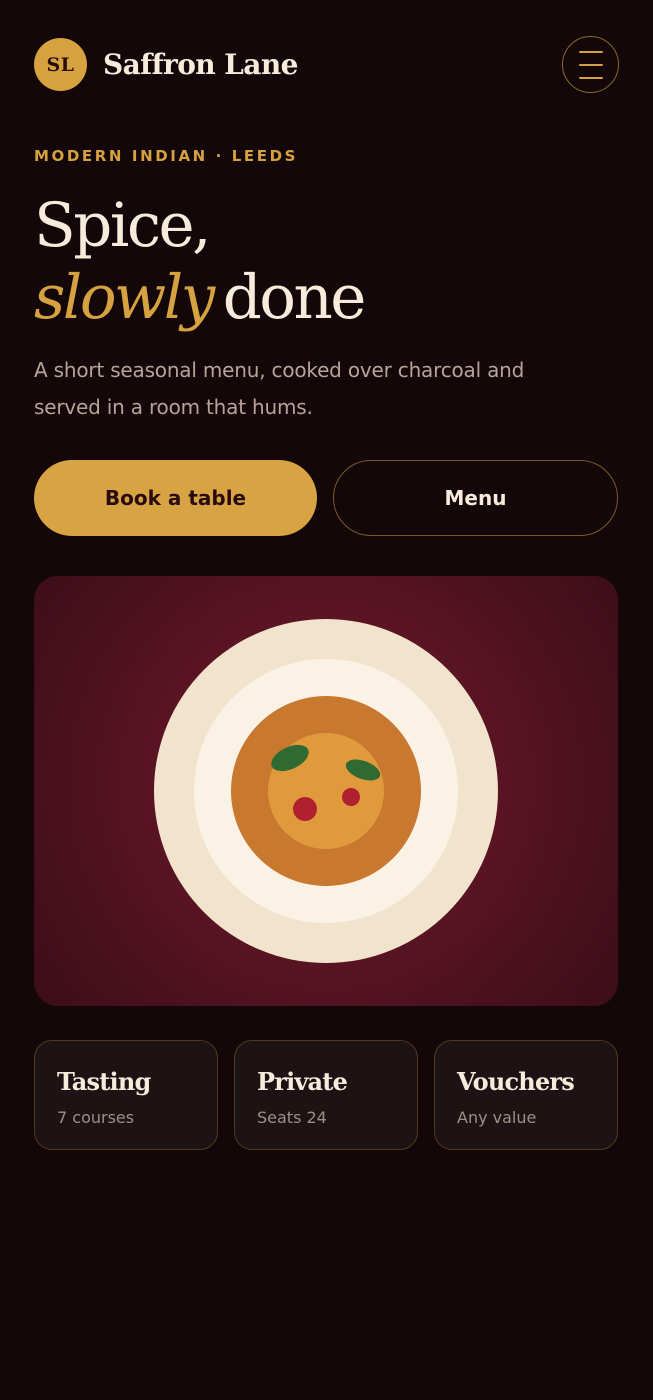 The height and width of the screenshot is (1400, 653). What do you see at coordinates (516, 1081) in the screenshot?
I see `card-title: Vouchers` at bounding box center [516, 1081].